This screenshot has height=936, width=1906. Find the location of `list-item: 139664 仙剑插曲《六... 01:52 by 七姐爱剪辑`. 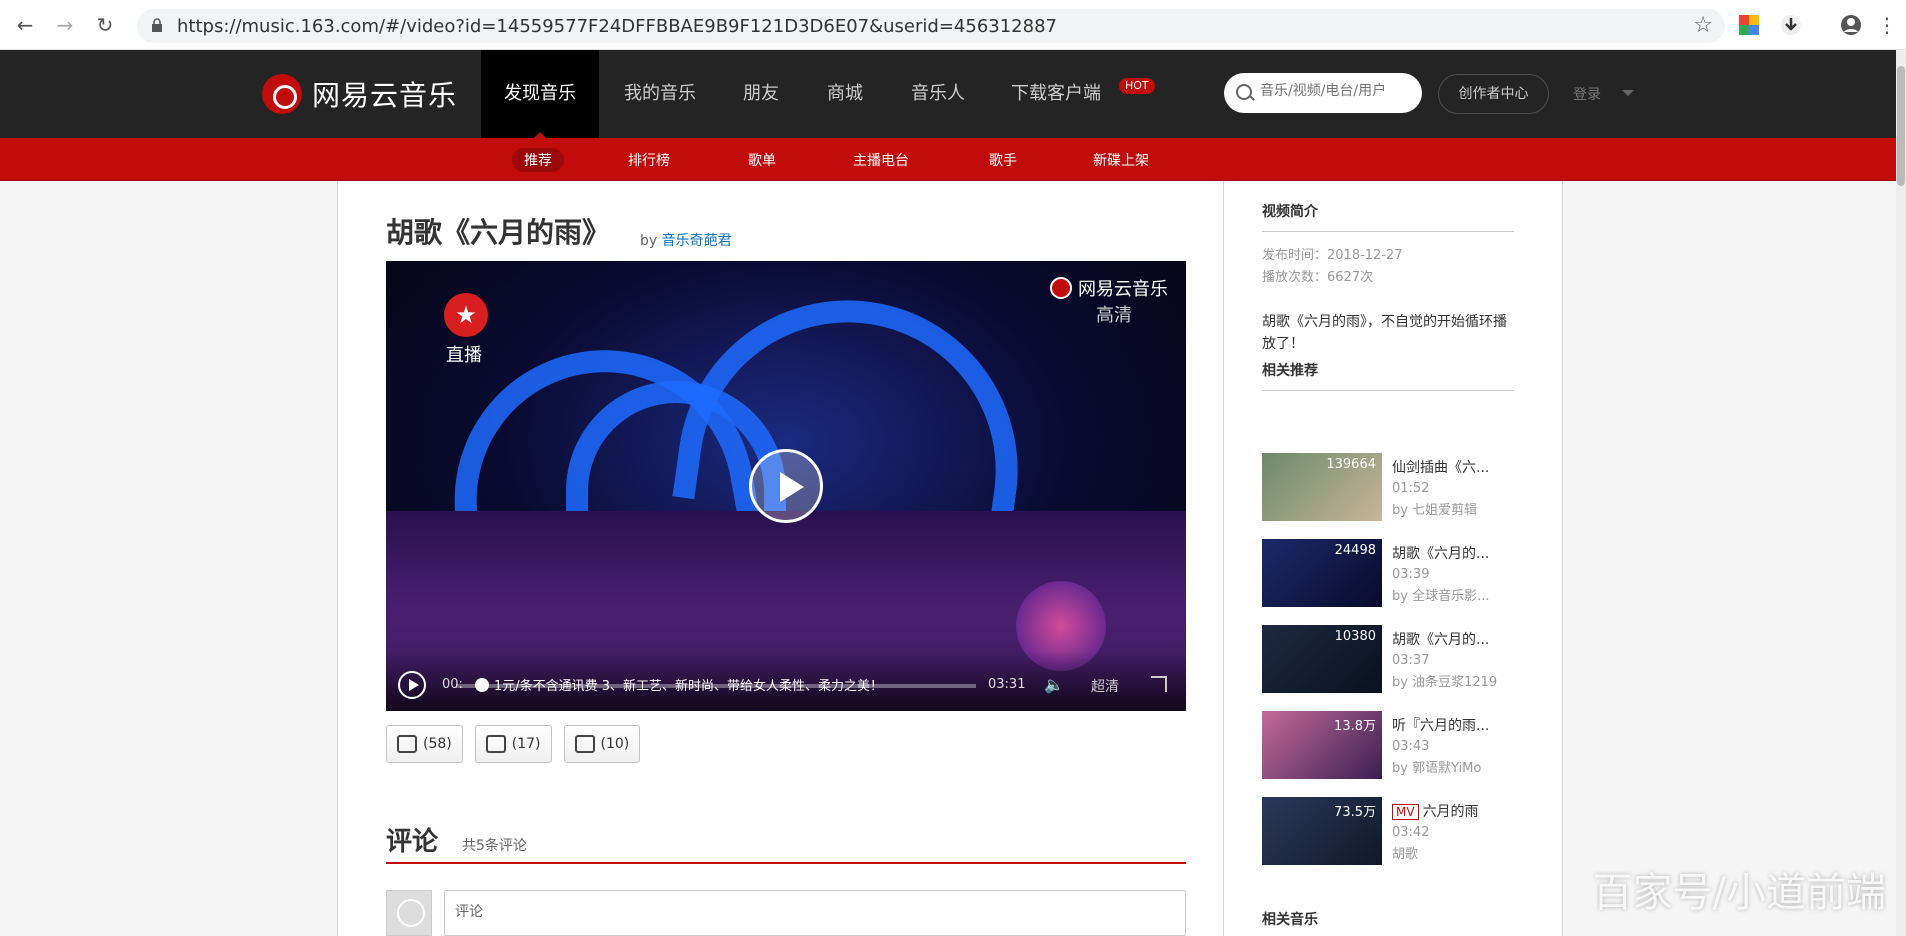

list-item: 139664 仙剑插曲《六... 01:52 by 七姐爱剪辑 is located at coordinates (1388, 487).